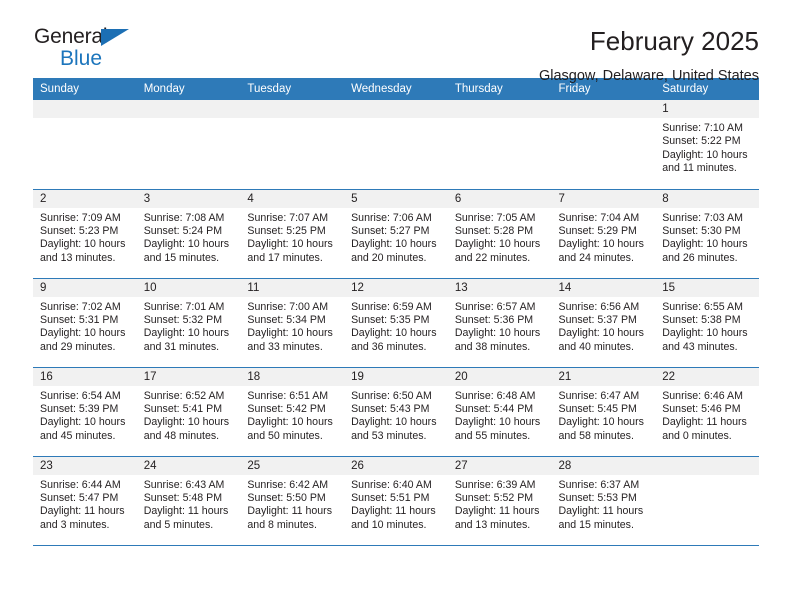 Image resolution: width=792 pixels, height=612 pixels. I want to click on sunrise-text: Sunrise: 7:06 AM, so click(391, 217).